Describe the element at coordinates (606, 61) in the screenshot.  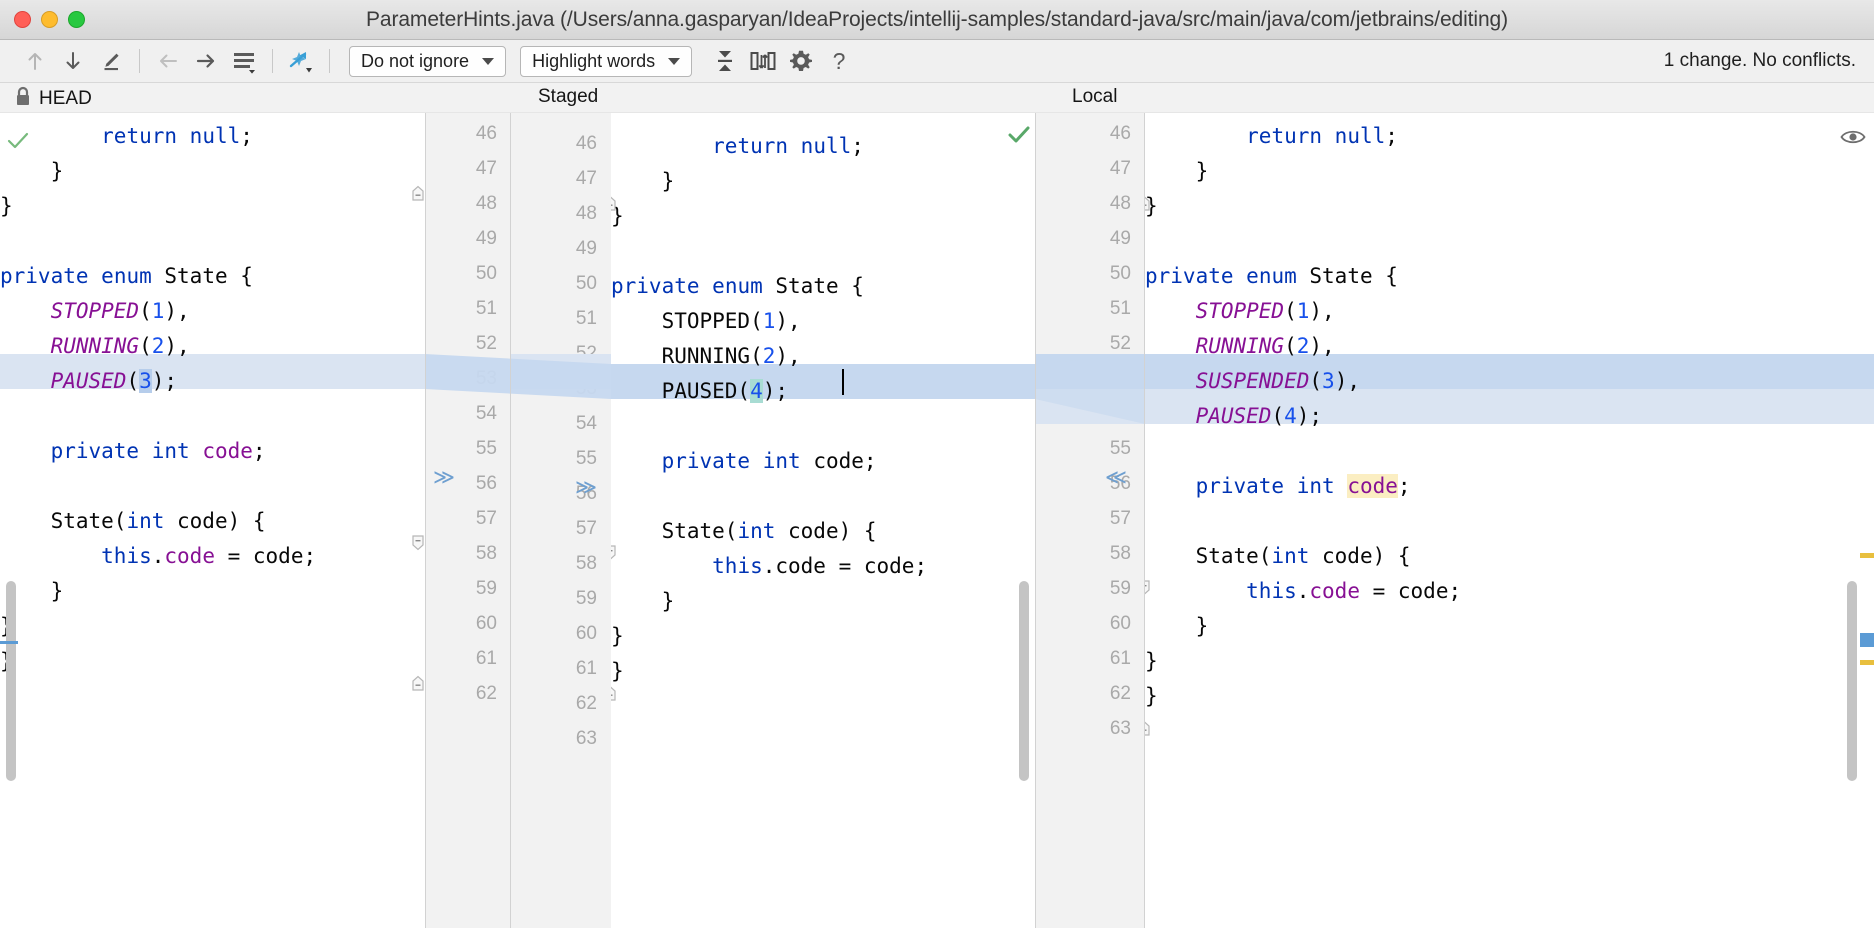
I see `highlight-policy-dropdown: Highlight words` at that location.